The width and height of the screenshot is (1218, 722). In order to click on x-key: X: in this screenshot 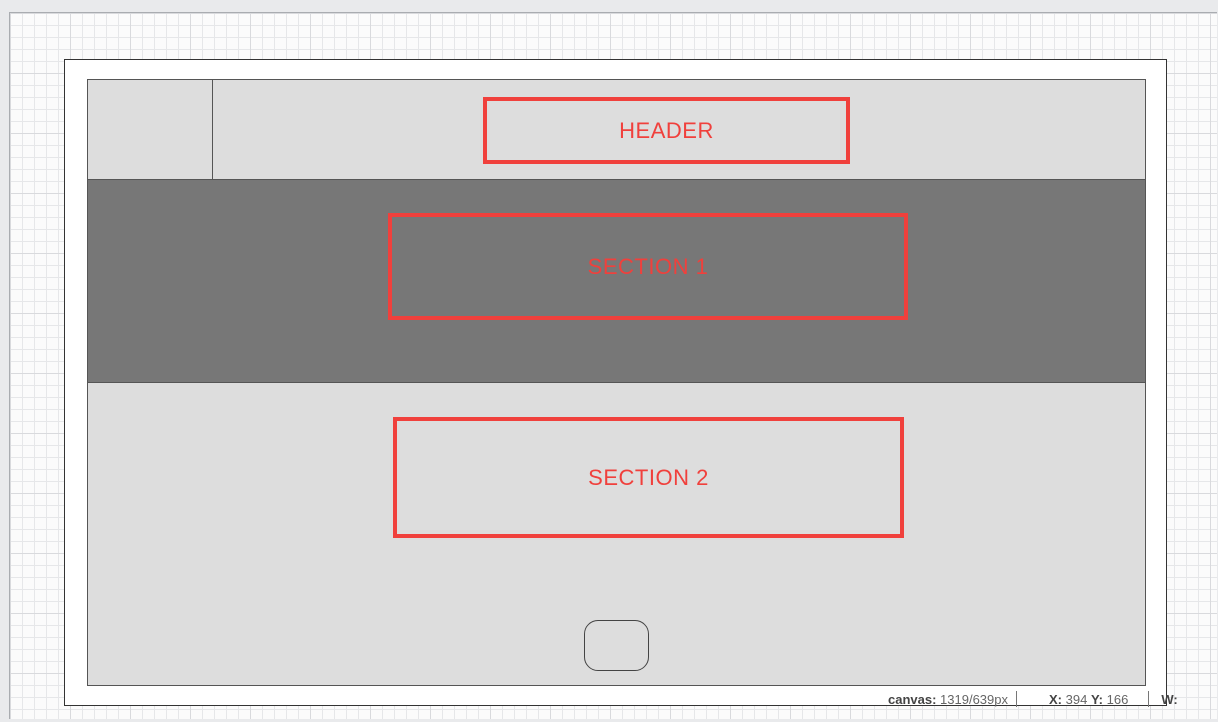, I will do `click(1055, 699)`.